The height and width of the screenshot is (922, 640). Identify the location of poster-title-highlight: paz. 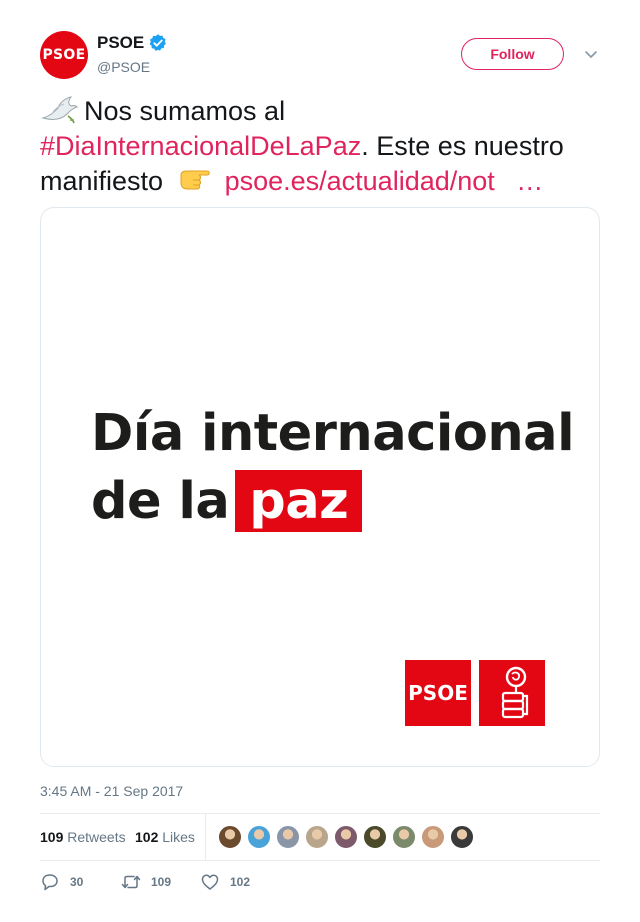
(299, 501).